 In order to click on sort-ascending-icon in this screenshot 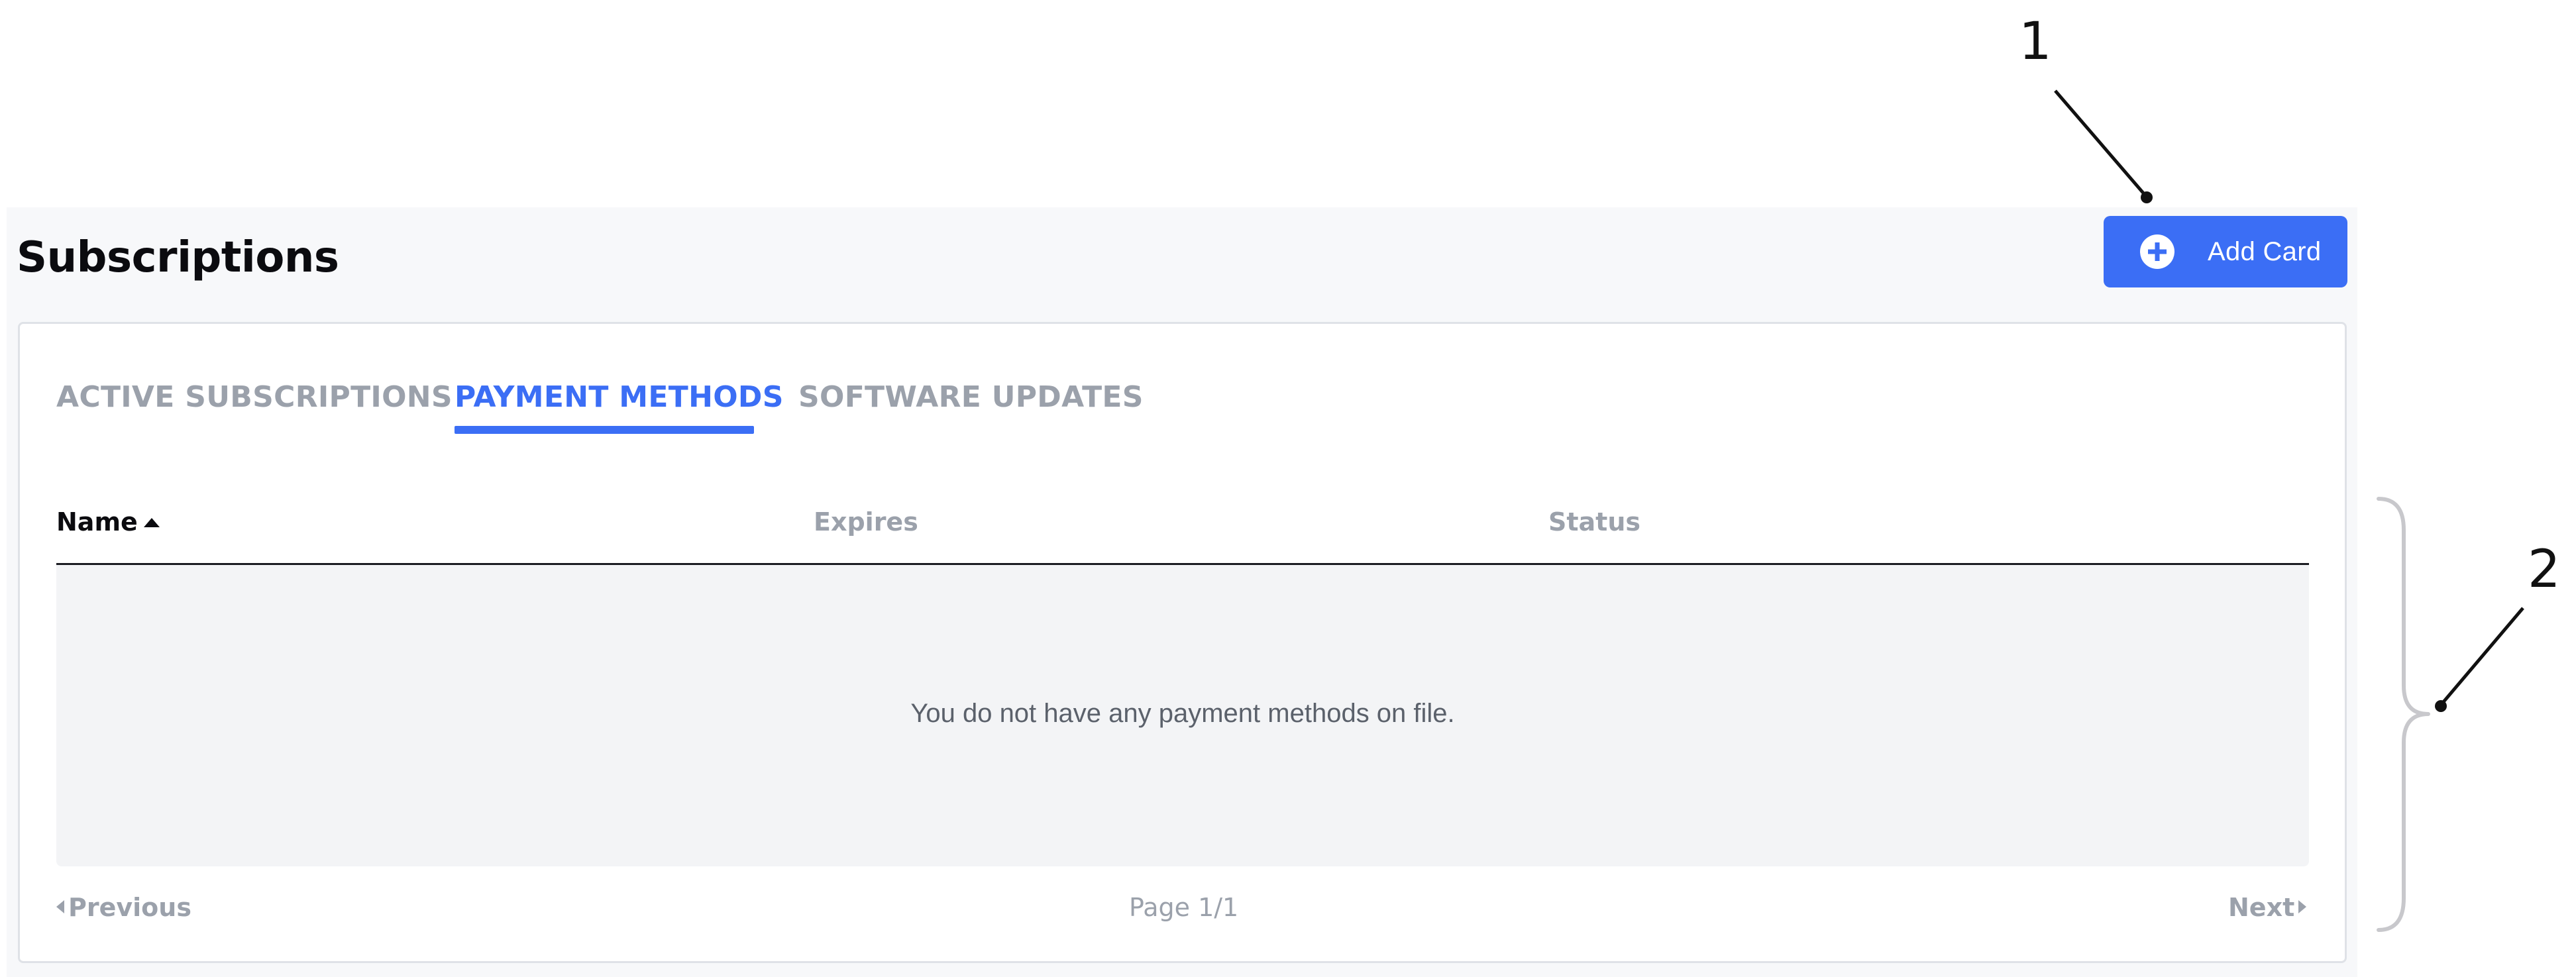, I will do `click(152, 523)`.